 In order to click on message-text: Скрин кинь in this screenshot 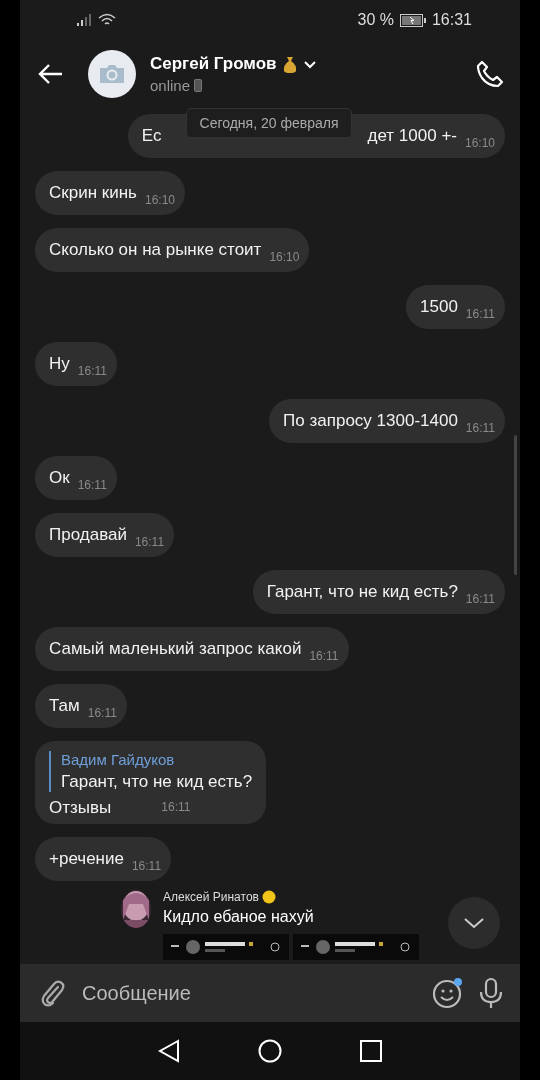, I will do `click(93, 193)`.